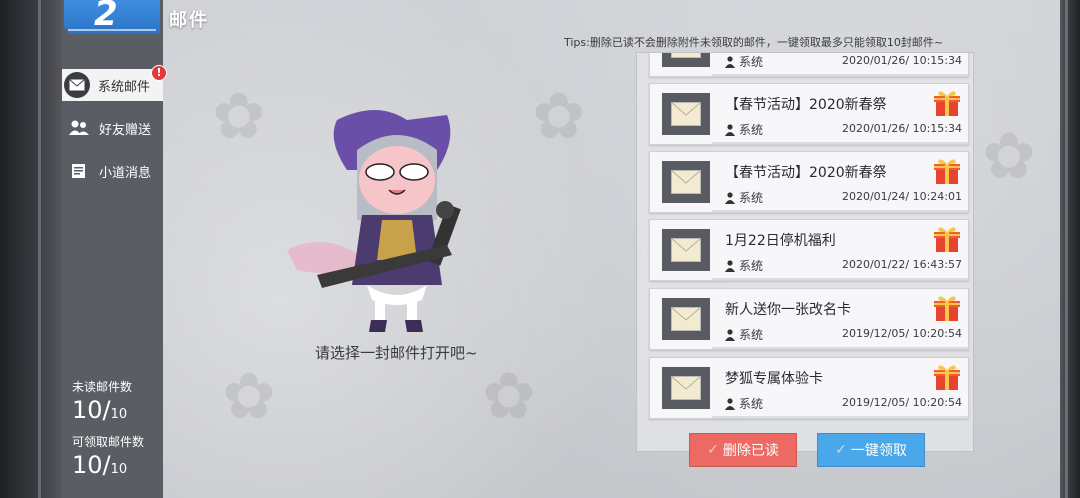  I want to click on unread-total: 10, so click(119, 414).